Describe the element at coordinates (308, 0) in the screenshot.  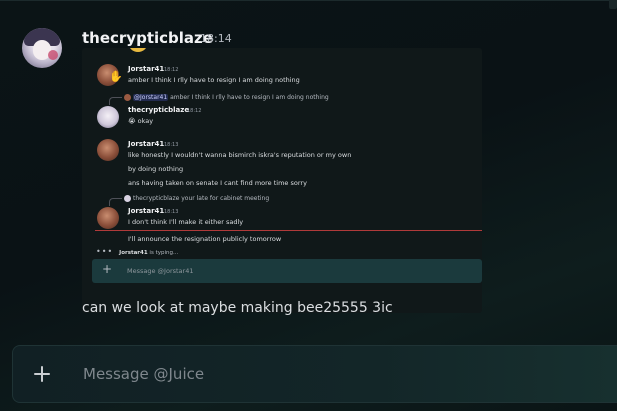
I see `divider` at that location.